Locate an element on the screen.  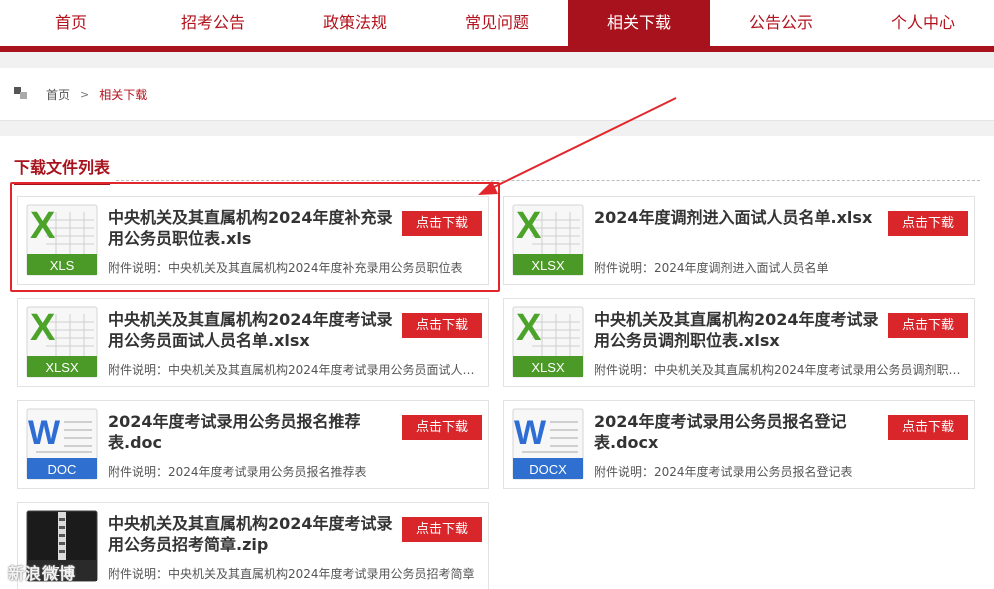
breadcrumb-home-link: 首页 is located at coordinates (58, 94).